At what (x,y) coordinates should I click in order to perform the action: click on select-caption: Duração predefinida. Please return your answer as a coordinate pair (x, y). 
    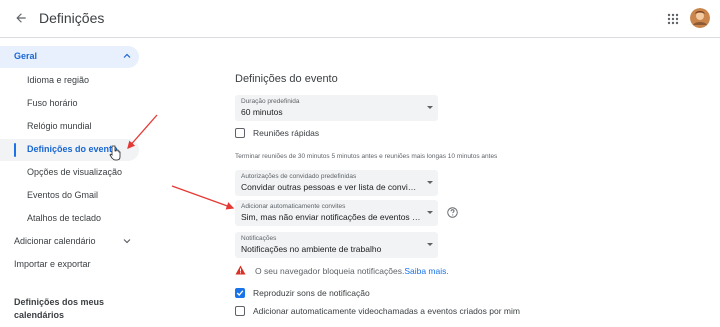
    Looking at the image, I should click on (270, 101).